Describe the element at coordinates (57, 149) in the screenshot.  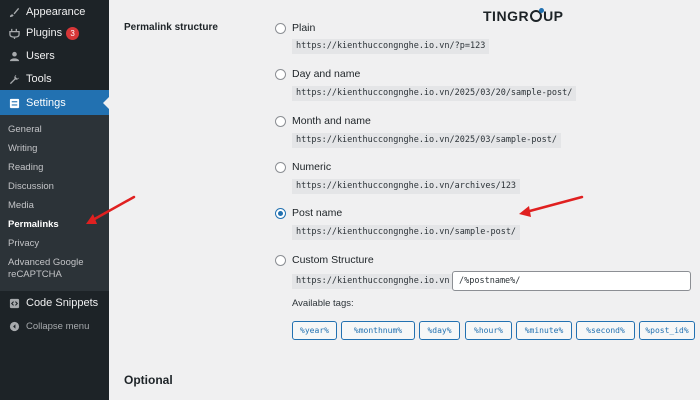
I see `submenu-writing: Writing` at that location.